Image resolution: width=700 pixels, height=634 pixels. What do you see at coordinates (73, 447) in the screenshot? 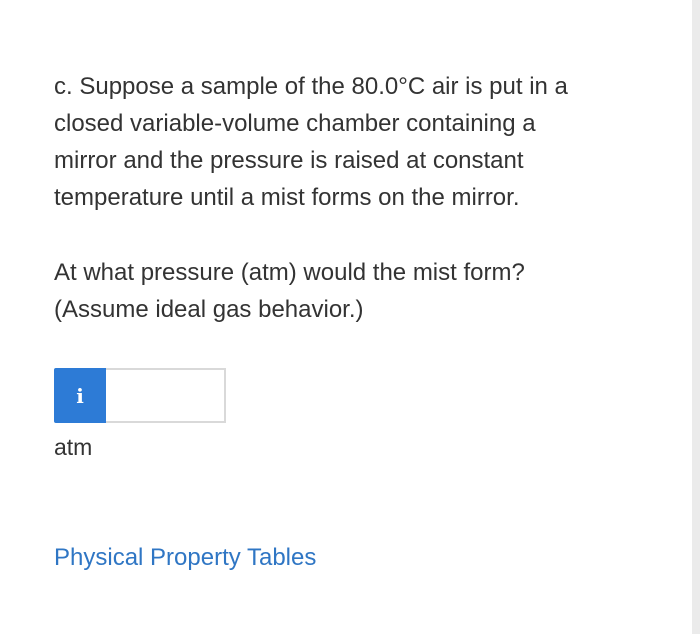
I see `unit-label: atm` at bounding box center [73, 447].